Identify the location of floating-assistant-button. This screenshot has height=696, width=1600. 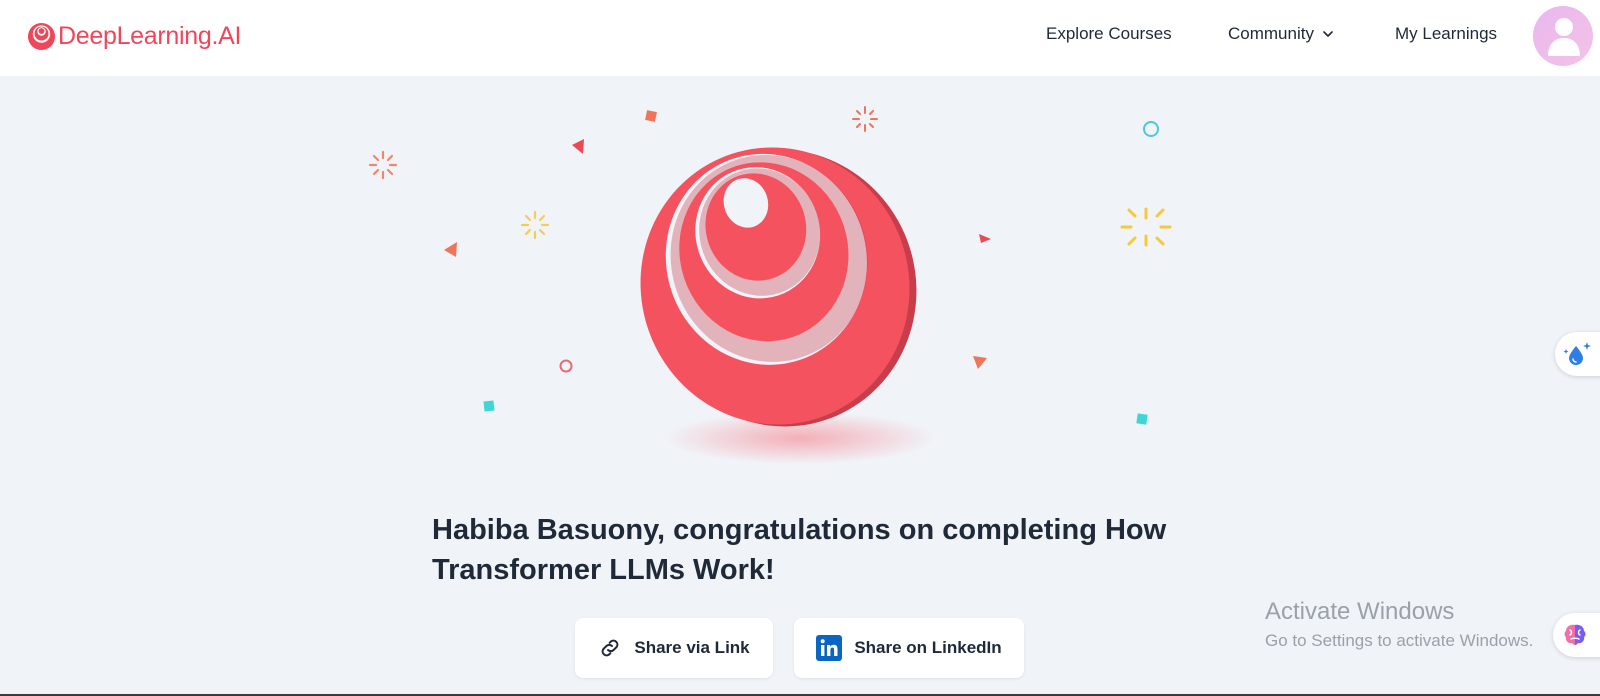
(1577, 354).